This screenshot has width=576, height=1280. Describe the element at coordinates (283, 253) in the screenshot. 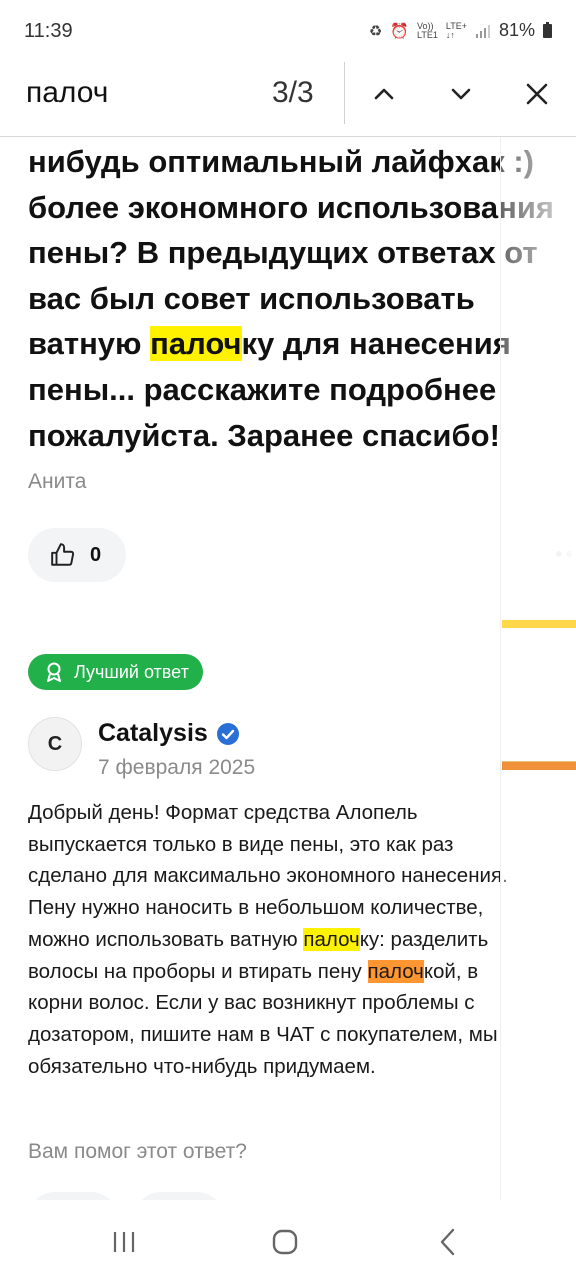

I see `text-segment: пены? В предыдущих ответах от` at that location.